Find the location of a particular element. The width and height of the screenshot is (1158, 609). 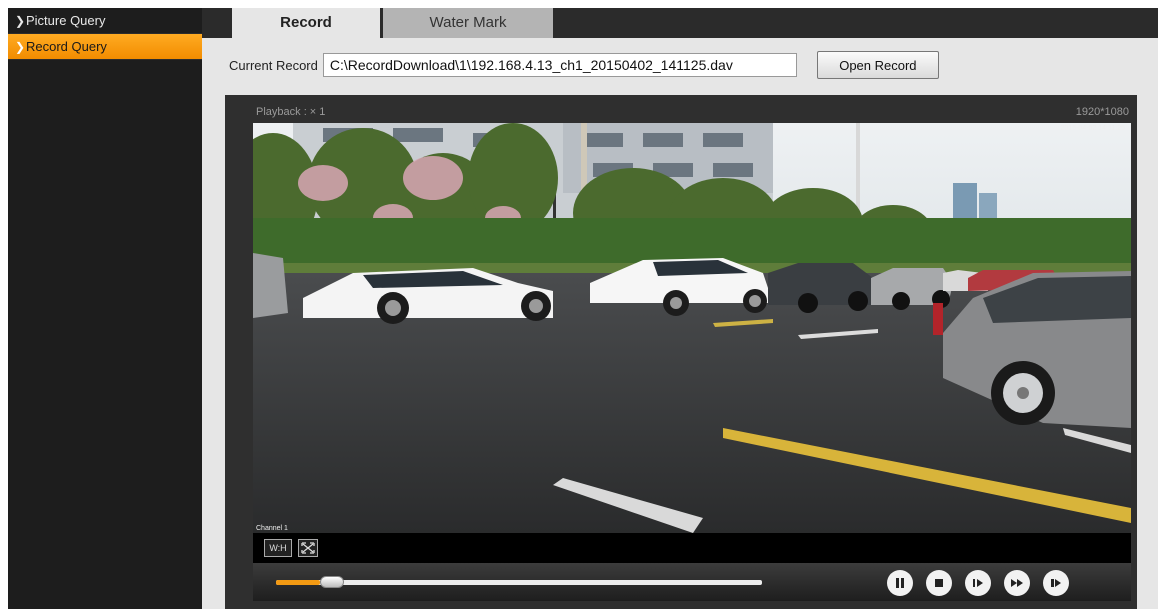

playback-controls is located at coordinates (692, 582).